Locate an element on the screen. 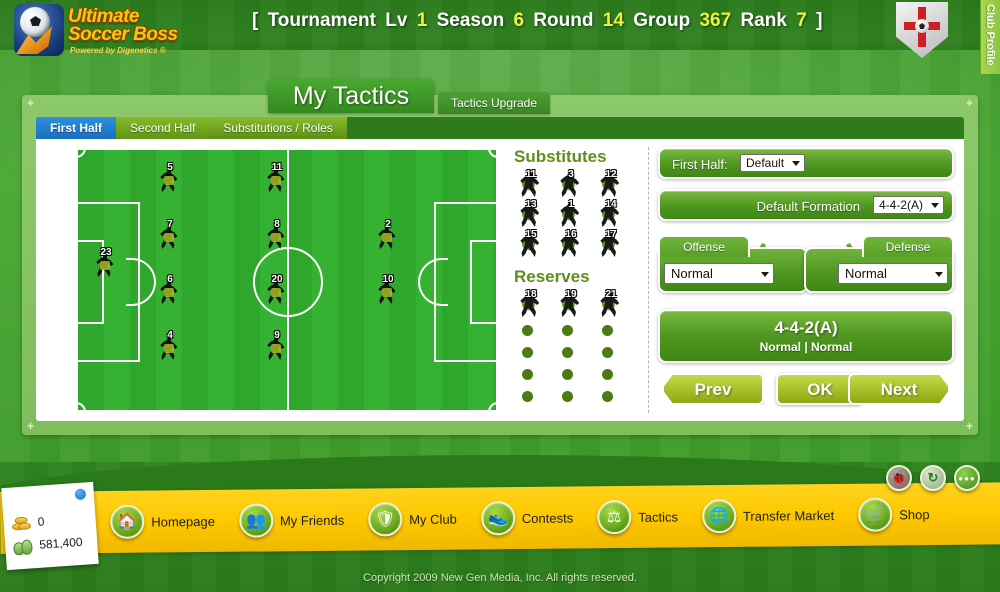 This screenshot has height=592, width=1000. formation-select: 4-4-2(A) is located at coordinates (908, 205).